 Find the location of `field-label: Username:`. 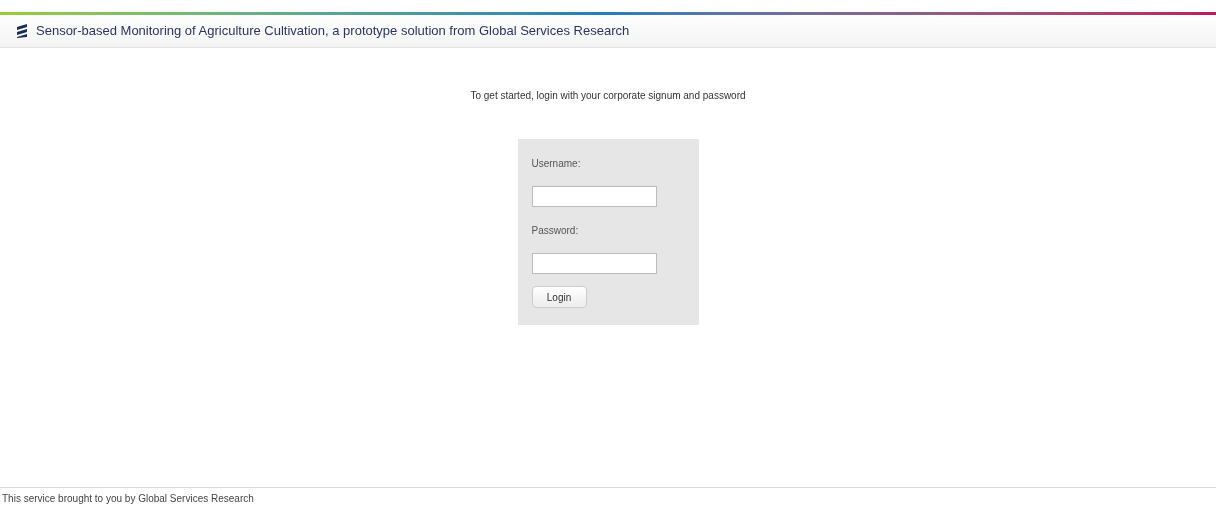

field-label: Username: is located at coordinates (556, 164).